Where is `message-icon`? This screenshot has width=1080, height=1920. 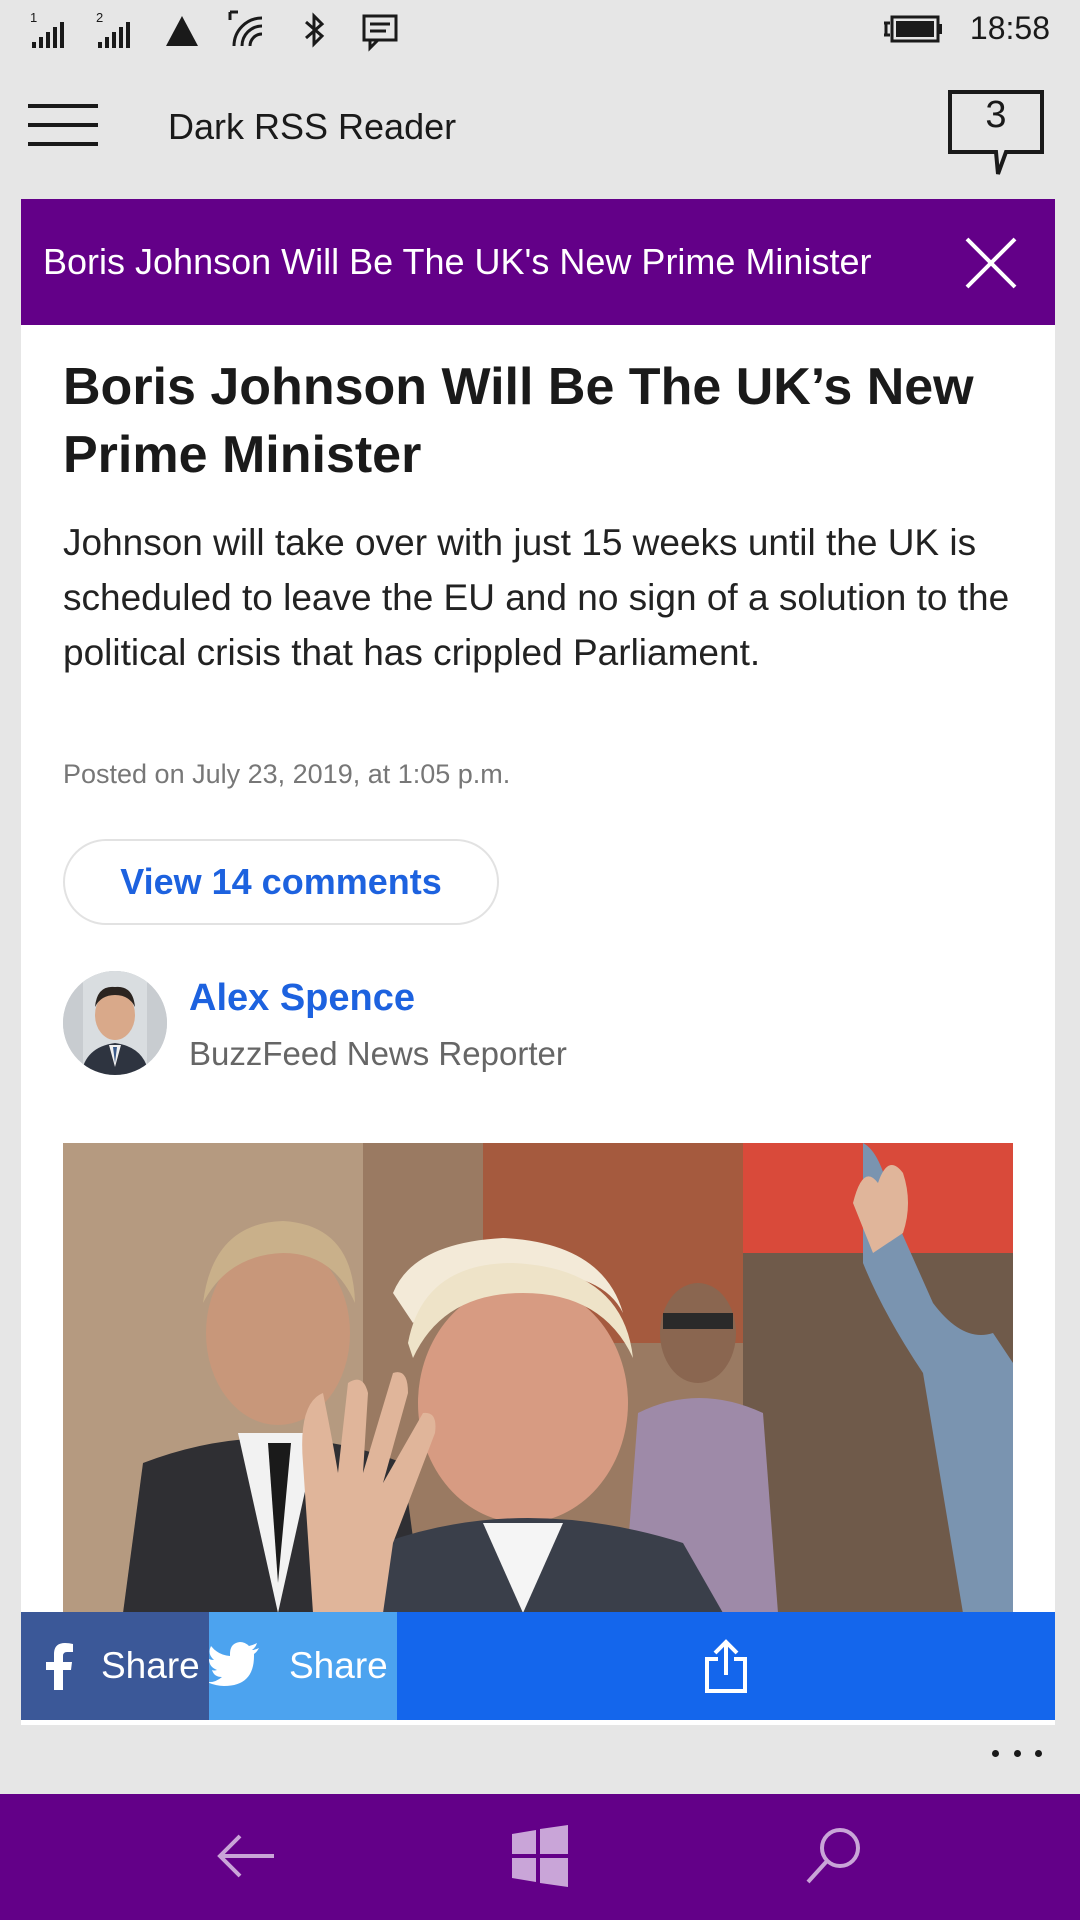
message-icon is located at coordinates (380, 33).